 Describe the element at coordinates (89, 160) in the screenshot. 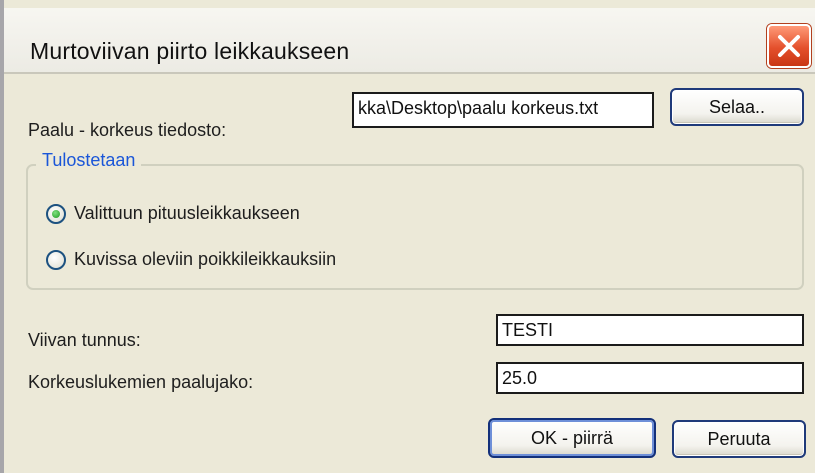

I see `output-group-legend: Tulostetaan` at that location.